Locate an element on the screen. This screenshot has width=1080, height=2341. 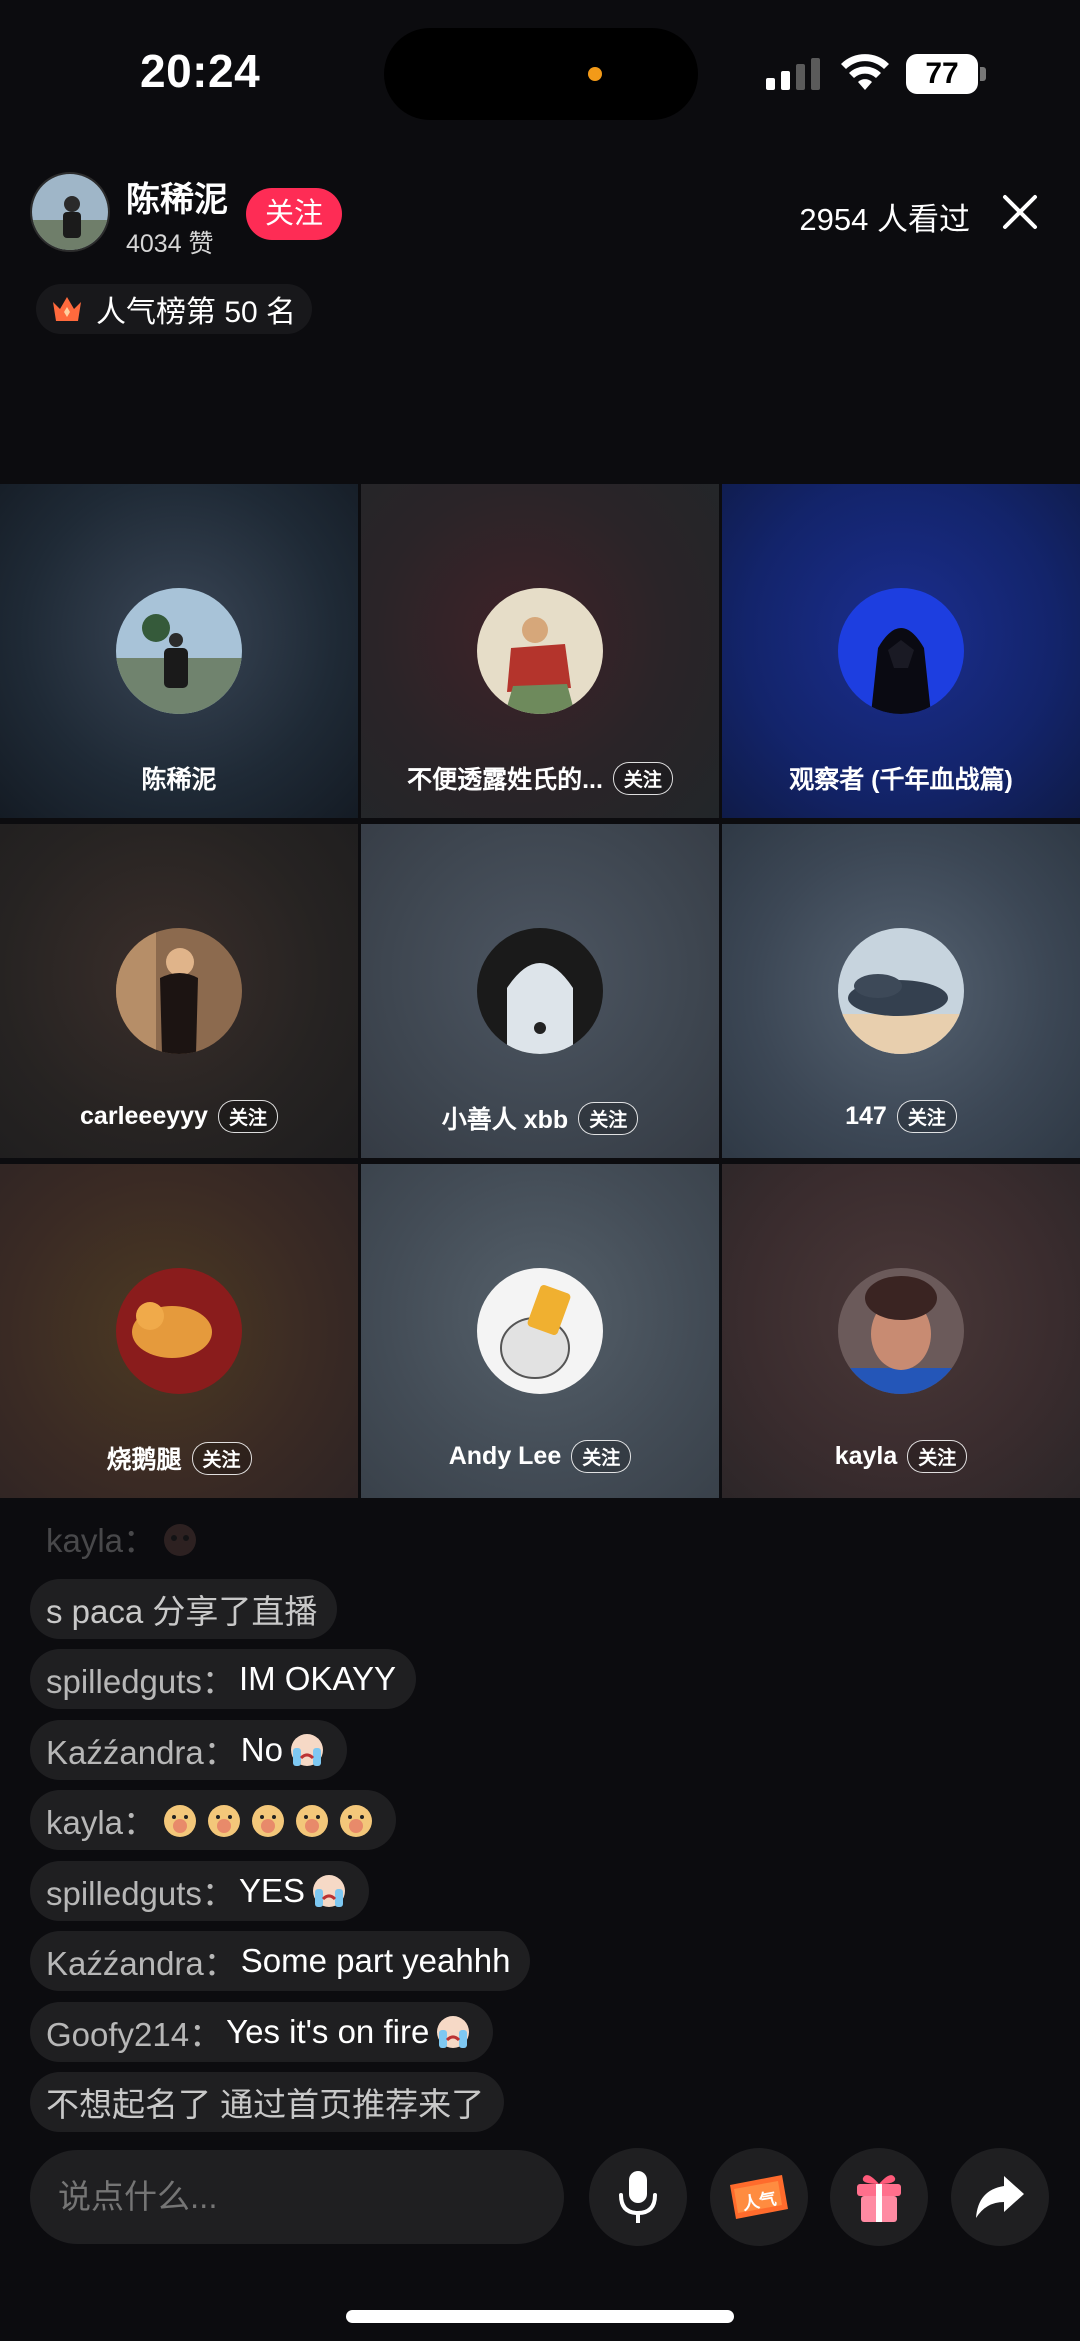
guest-tile: 陈稀泥 is located at coordinates (179, 651).